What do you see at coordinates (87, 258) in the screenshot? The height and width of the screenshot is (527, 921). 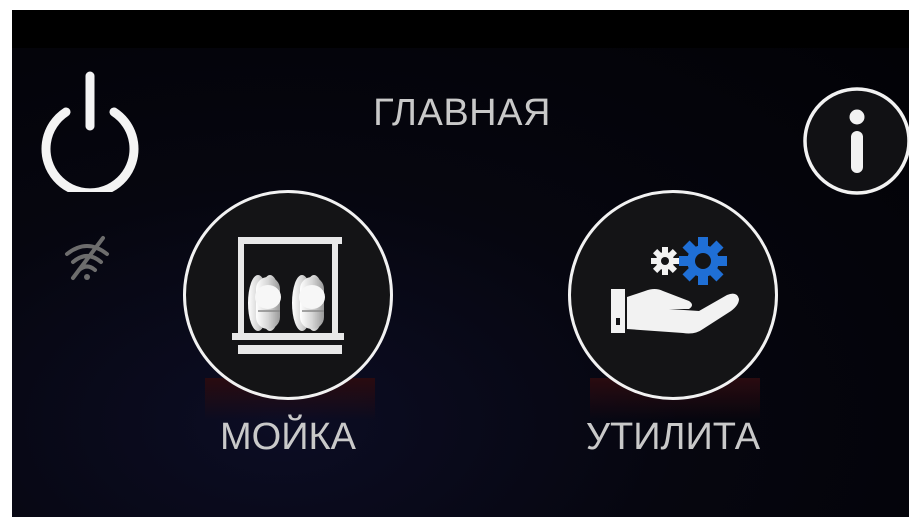 I see `wifi-off-icon` at bounding box center [87, 258].